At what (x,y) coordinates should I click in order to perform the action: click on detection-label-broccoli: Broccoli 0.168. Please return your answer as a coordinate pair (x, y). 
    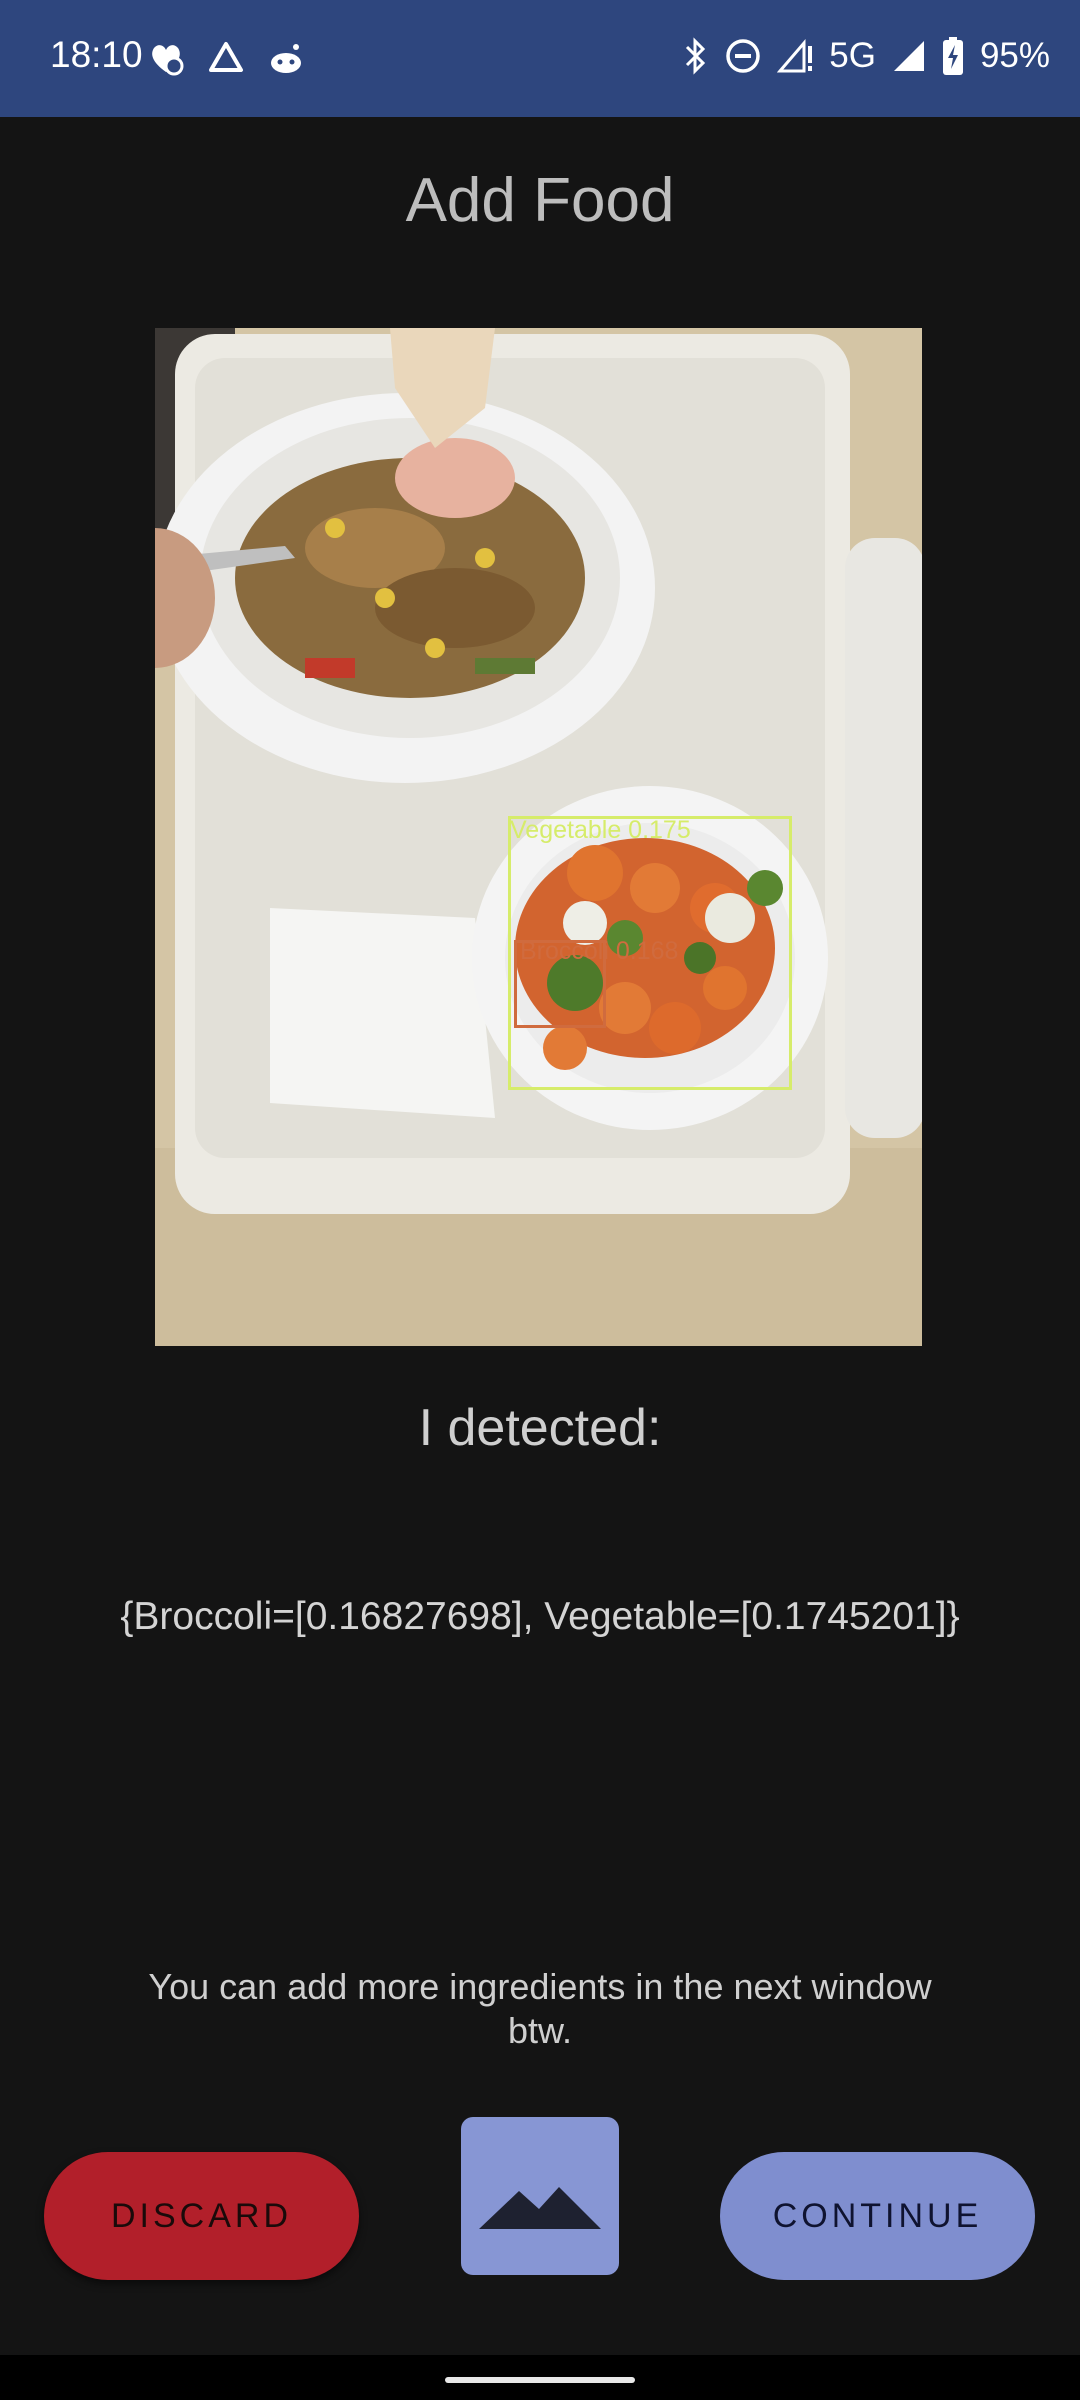
    Looking at the image, I should click on (599, 951).